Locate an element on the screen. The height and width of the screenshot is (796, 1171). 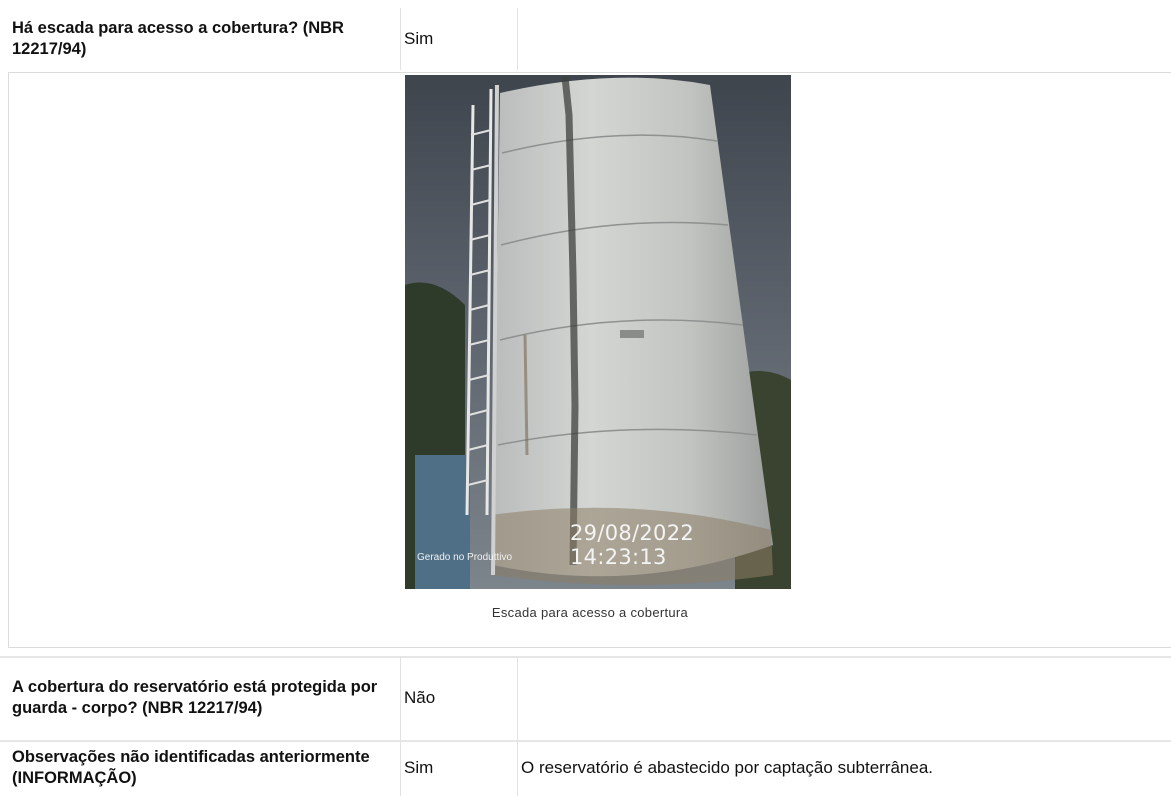
answer-value: Não is located at coordinates (420, 697).